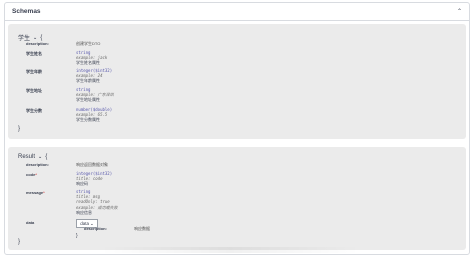 The height and width of the screenshot is (257, 474). What do you see at coordinates (95, 95) in the screenshot?
I see `property-detail: string example: 广东深圳 学生地址属性` at bounding box center [95, 95].